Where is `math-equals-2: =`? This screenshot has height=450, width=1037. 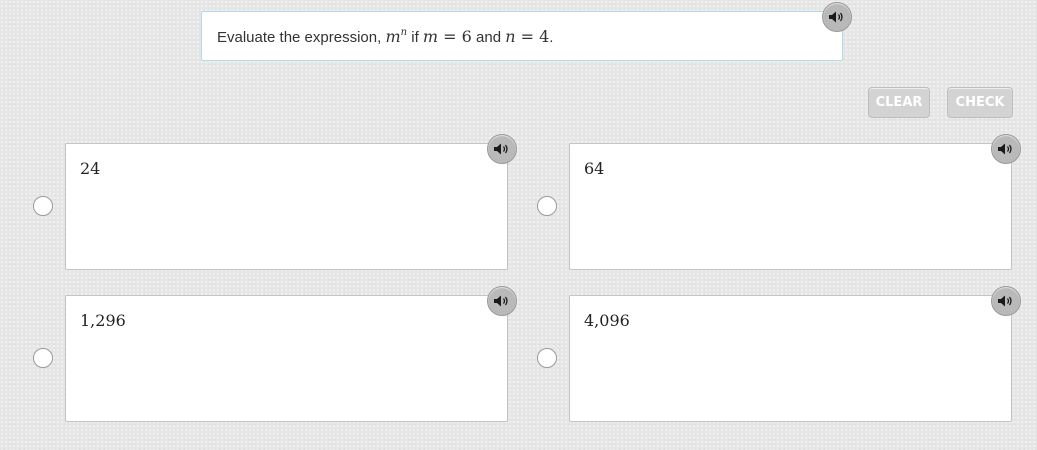
math-equals-2: = is located at coordinates (527, 36).